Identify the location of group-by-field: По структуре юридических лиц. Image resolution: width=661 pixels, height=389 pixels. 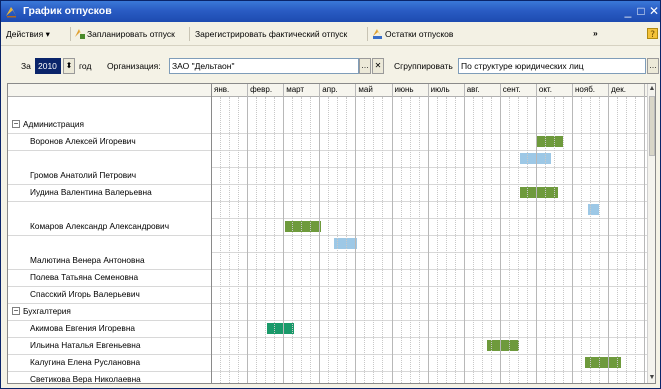
(552, 66).